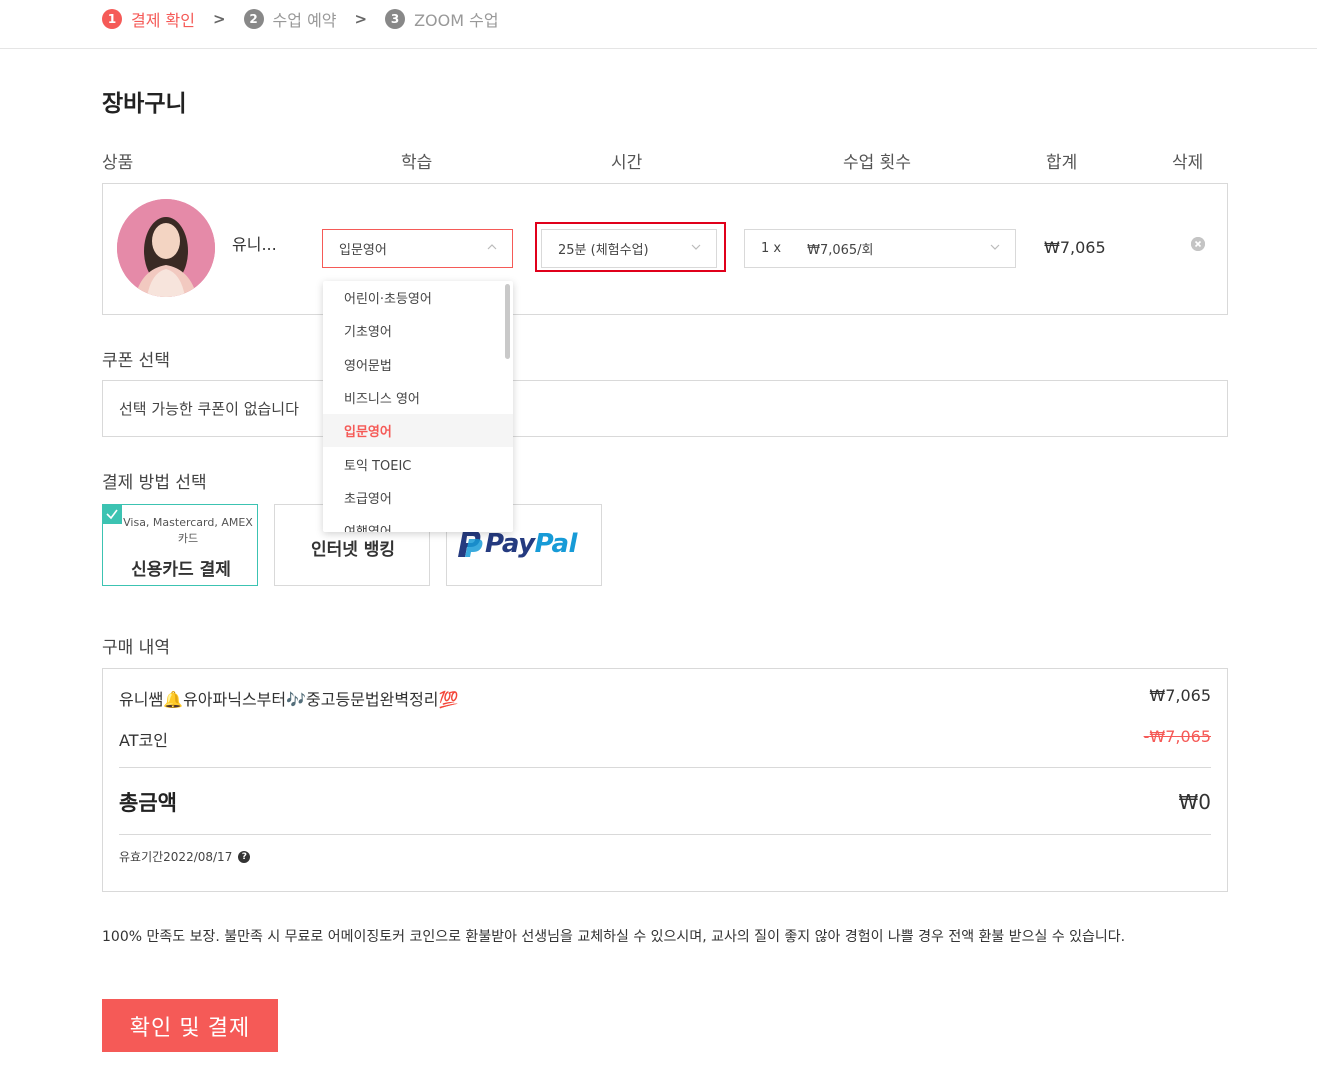 Image resolution: width=1317 pixels, height=1069 pixels. I want to click on history-item-name: 유니쌤🔔유아파닉스부터🎶중고등문법완벽정리💯, so click(289, 699).